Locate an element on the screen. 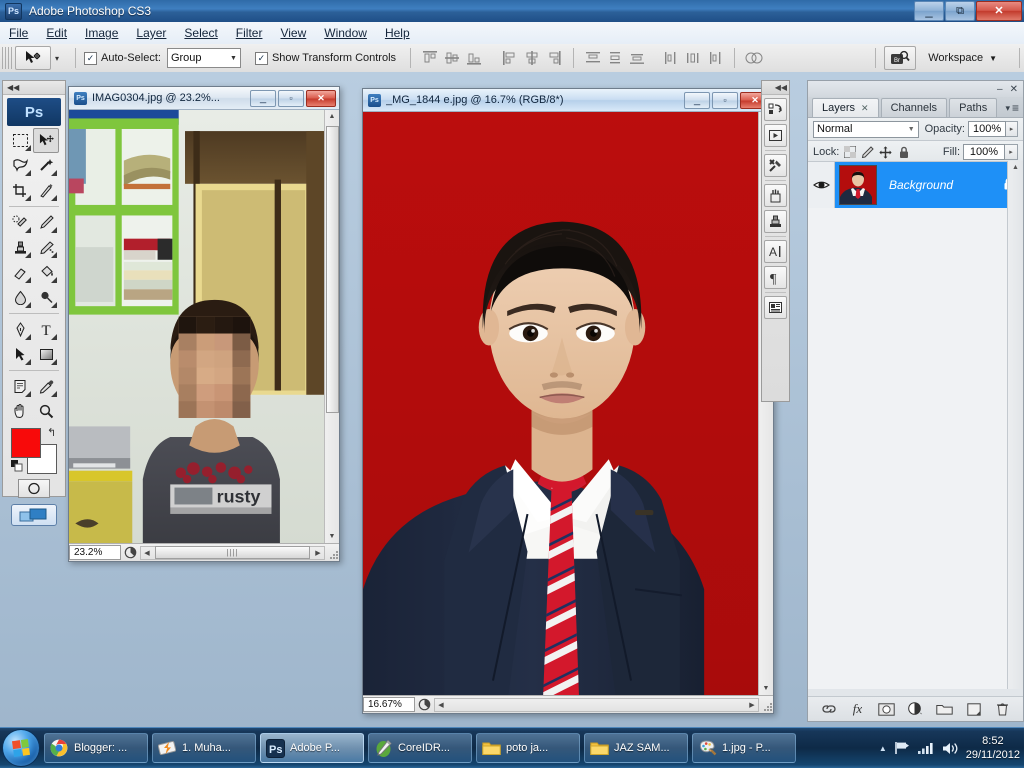 Image resolution: width=1024 pixels, height=768 pixels. align-top-edges-icon is located at coordinates (430, 58).